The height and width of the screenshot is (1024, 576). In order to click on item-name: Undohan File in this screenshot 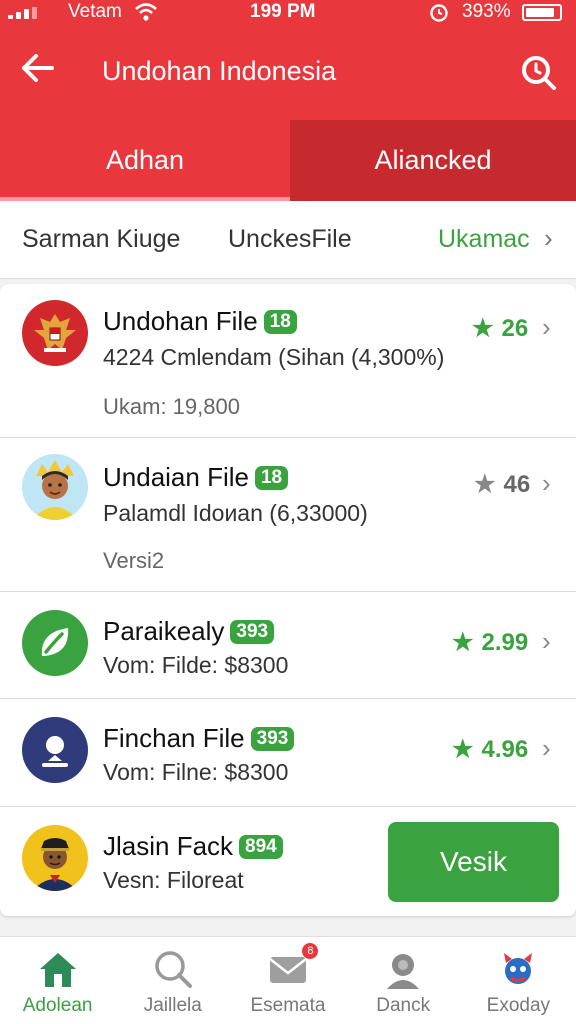, I will do `click(180, 321)`.